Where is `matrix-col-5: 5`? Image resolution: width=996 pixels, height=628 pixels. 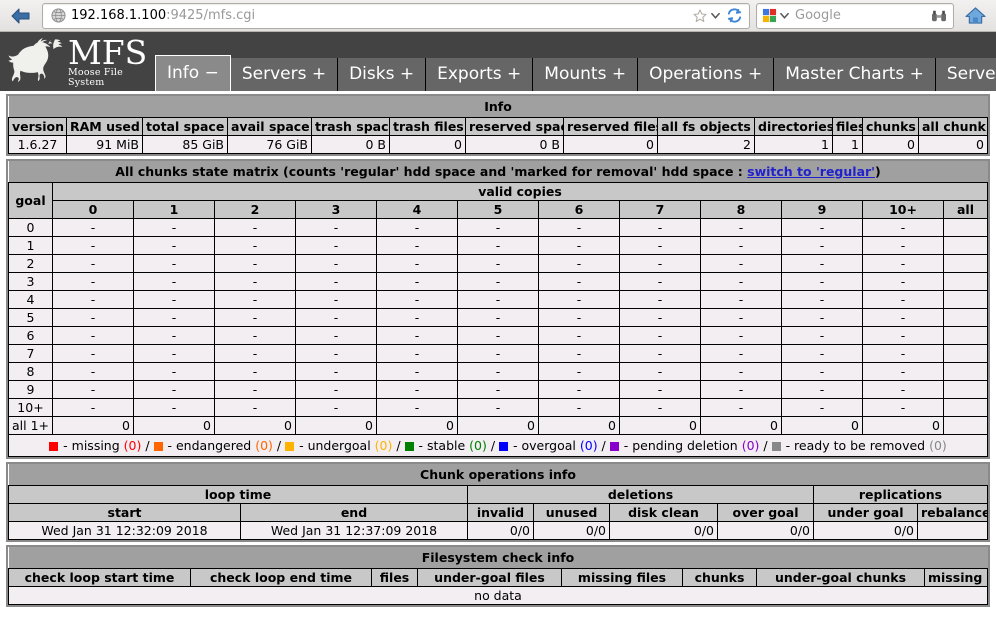
matrix-col-5: 5 is located at coordinates (498, 209).